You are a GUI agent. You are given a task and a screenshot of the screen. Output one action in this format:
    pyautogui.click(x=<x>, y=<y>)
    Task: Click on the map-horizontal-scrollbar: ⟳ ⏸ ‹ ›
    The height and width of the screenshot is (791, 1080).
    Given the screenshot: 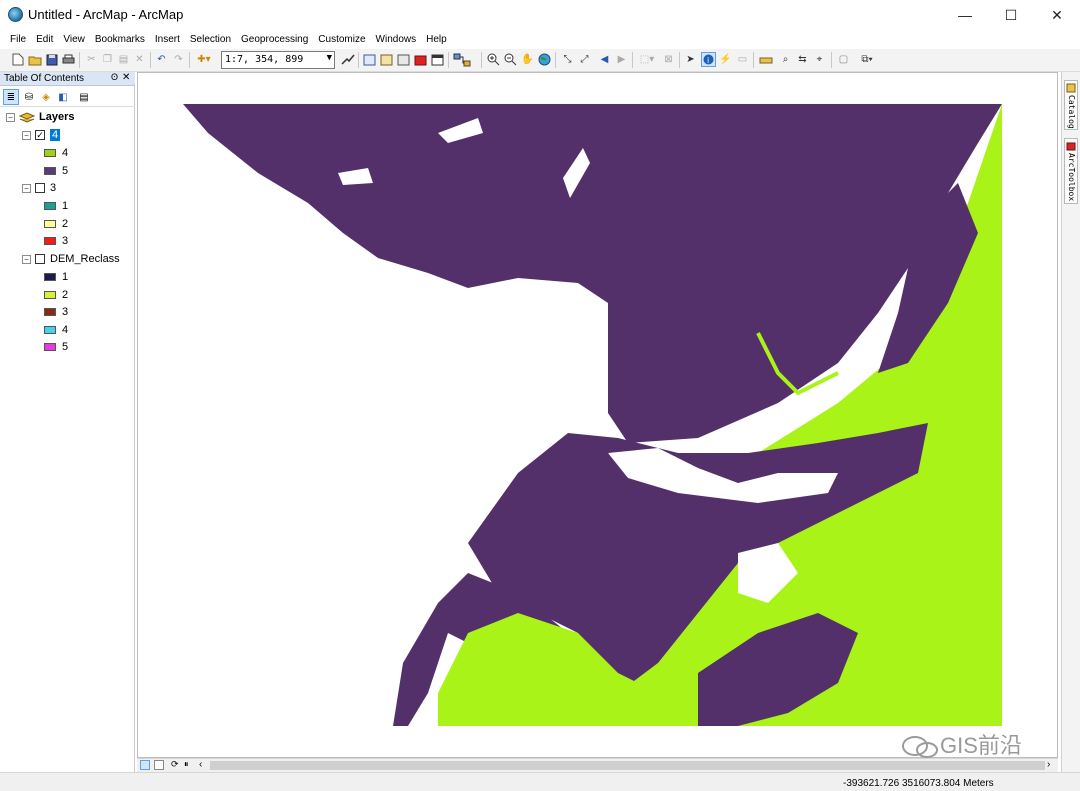 What is the action you would take?
    pyautogui.click(x=597, y=765)
    